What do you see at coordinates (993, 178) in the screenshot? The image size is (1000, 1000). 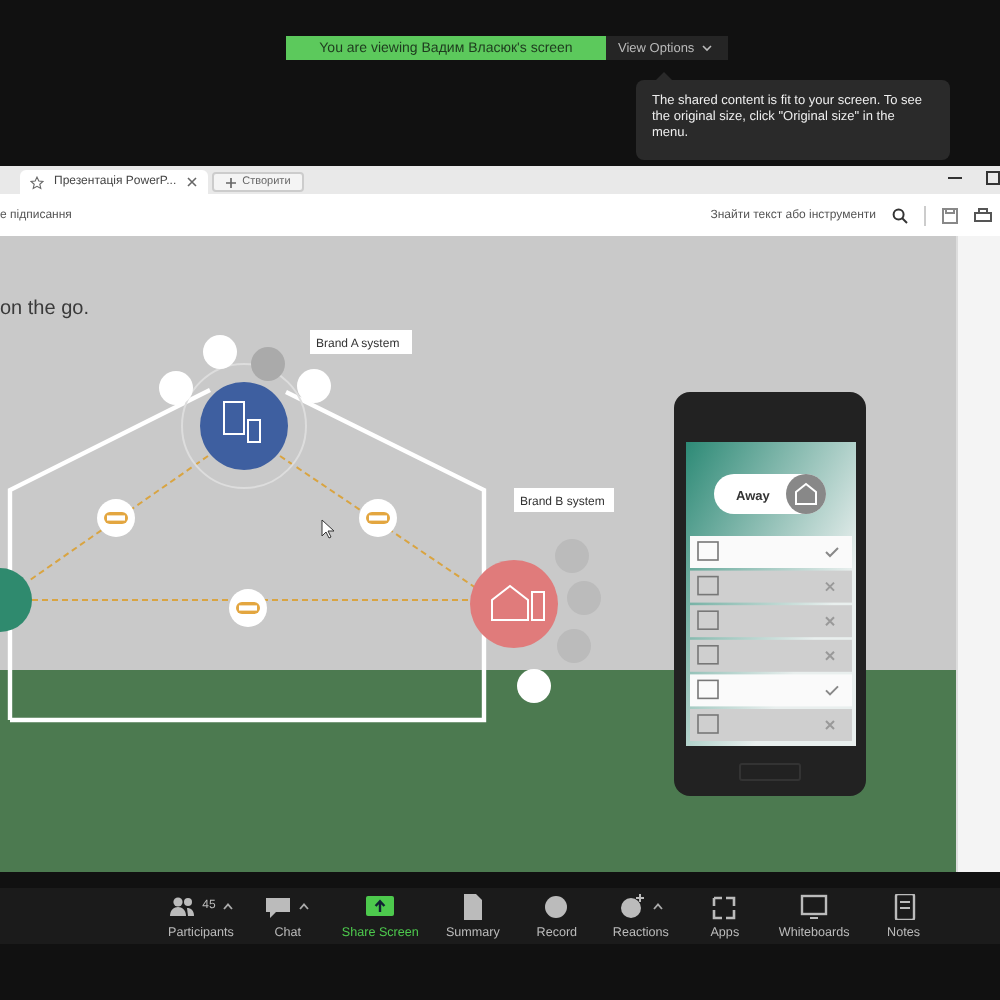 I see `maximize-icon` at bounding box center [993, 178].